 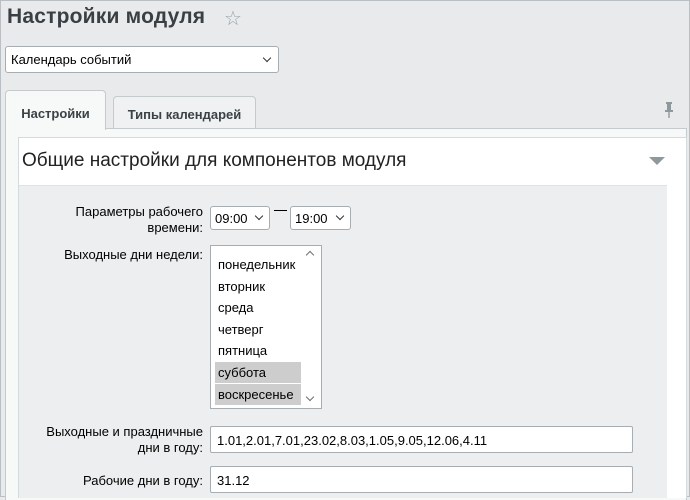 I want to click on weekday-option: вторник, so click(x=258, y=286).